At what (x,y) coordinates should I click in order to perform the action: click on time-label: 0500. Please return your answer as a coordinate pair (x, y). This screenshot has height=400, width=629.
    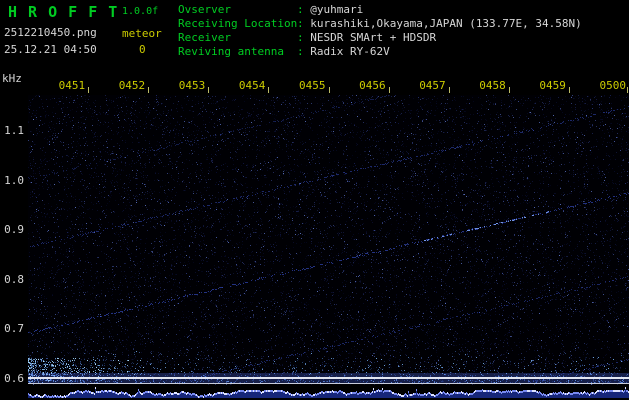
    Looking at the image, I should click on (613, 85).